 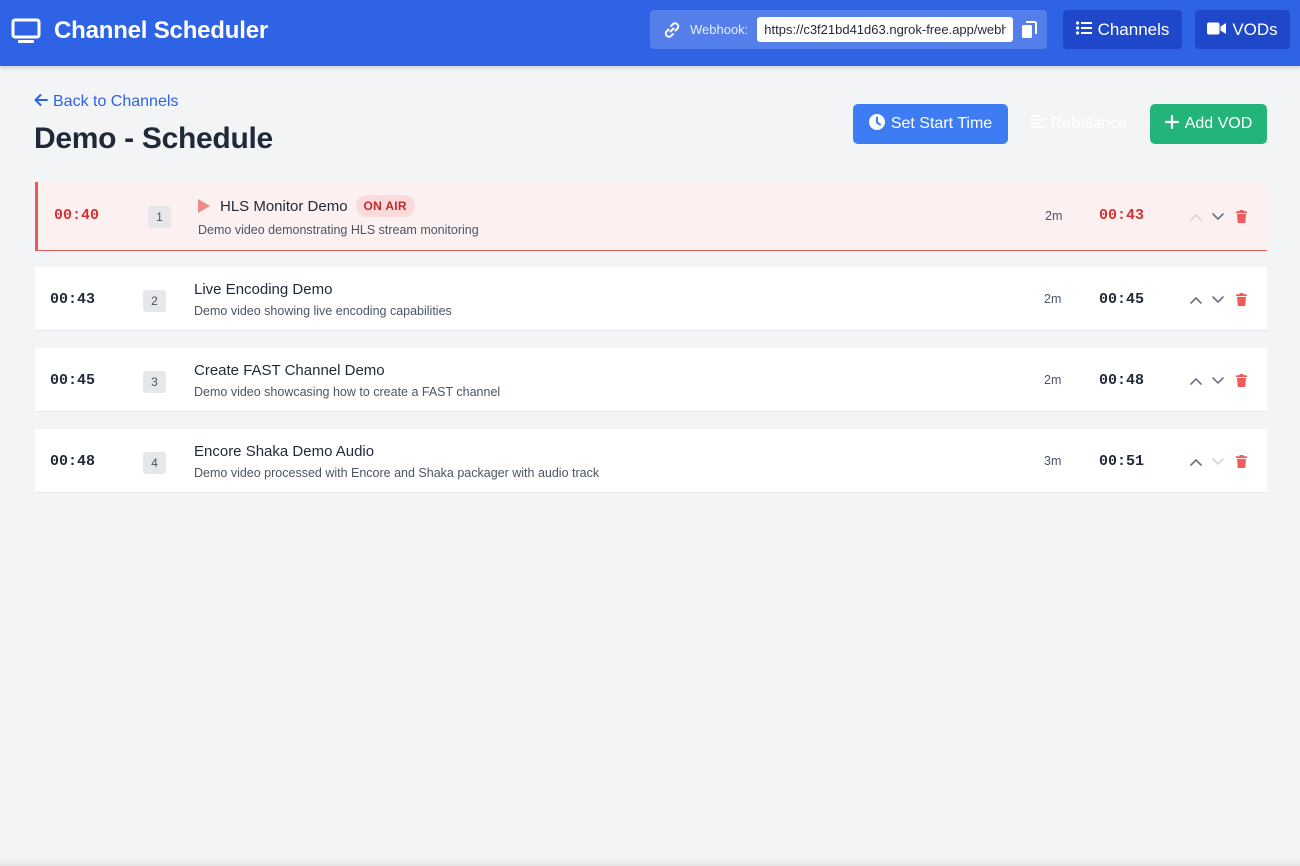 What do you see at coordinates (154, 463) in the screenshot?
I see `position-badge: 4` at bounding box center [154, 463].